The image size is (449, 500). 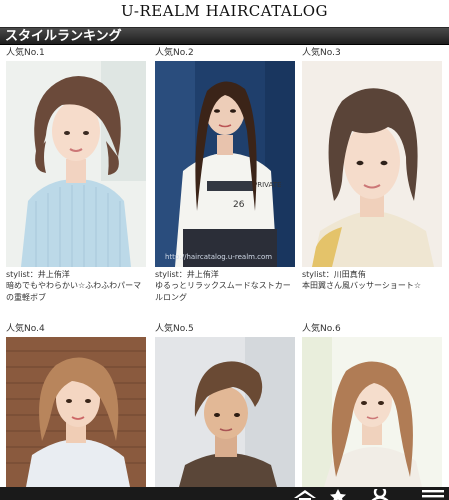 I want to click on rank-label: 人気No.1, so click(x=25, y=53).